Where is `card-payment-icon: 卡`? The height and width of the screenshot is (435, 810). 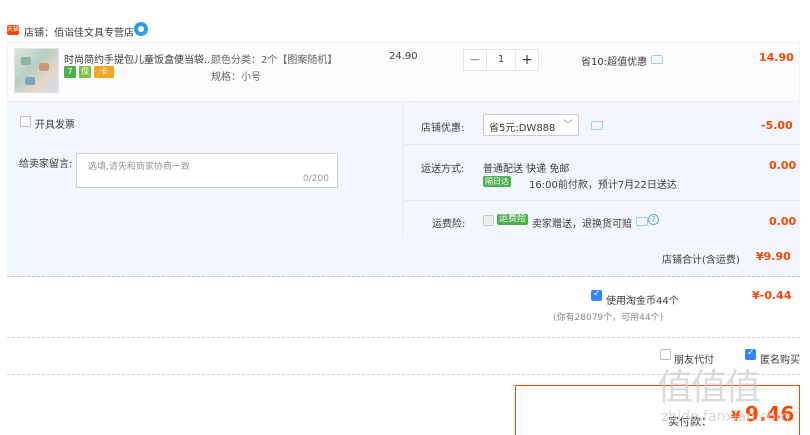
card-payment-icon: 卡 is located at coordinates (104, 72).